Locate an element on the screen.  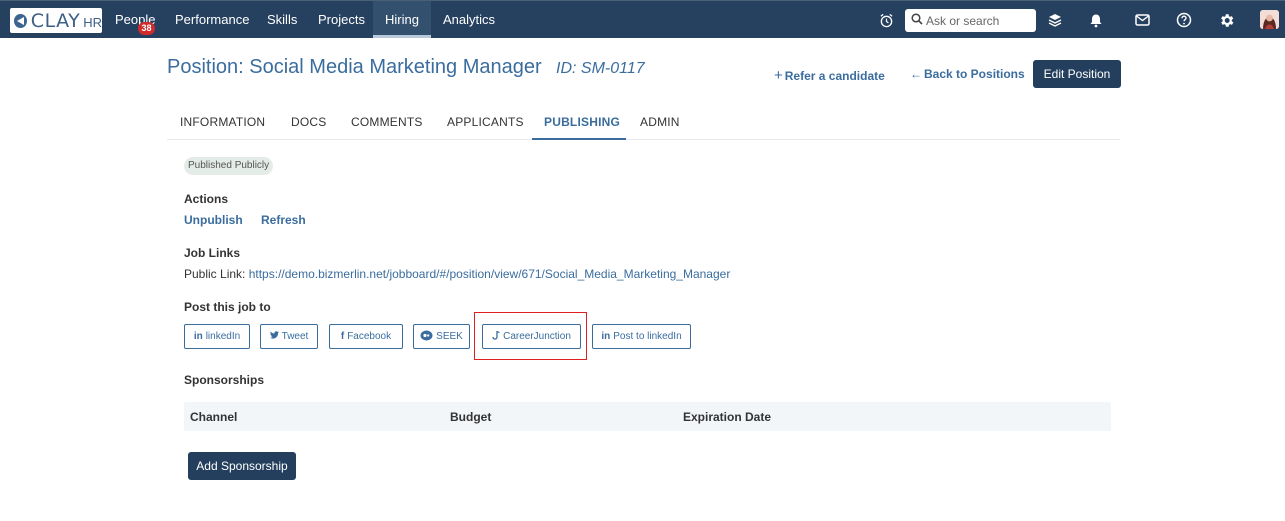
post-button-label: Tweet is located at coordinates (295, 336).